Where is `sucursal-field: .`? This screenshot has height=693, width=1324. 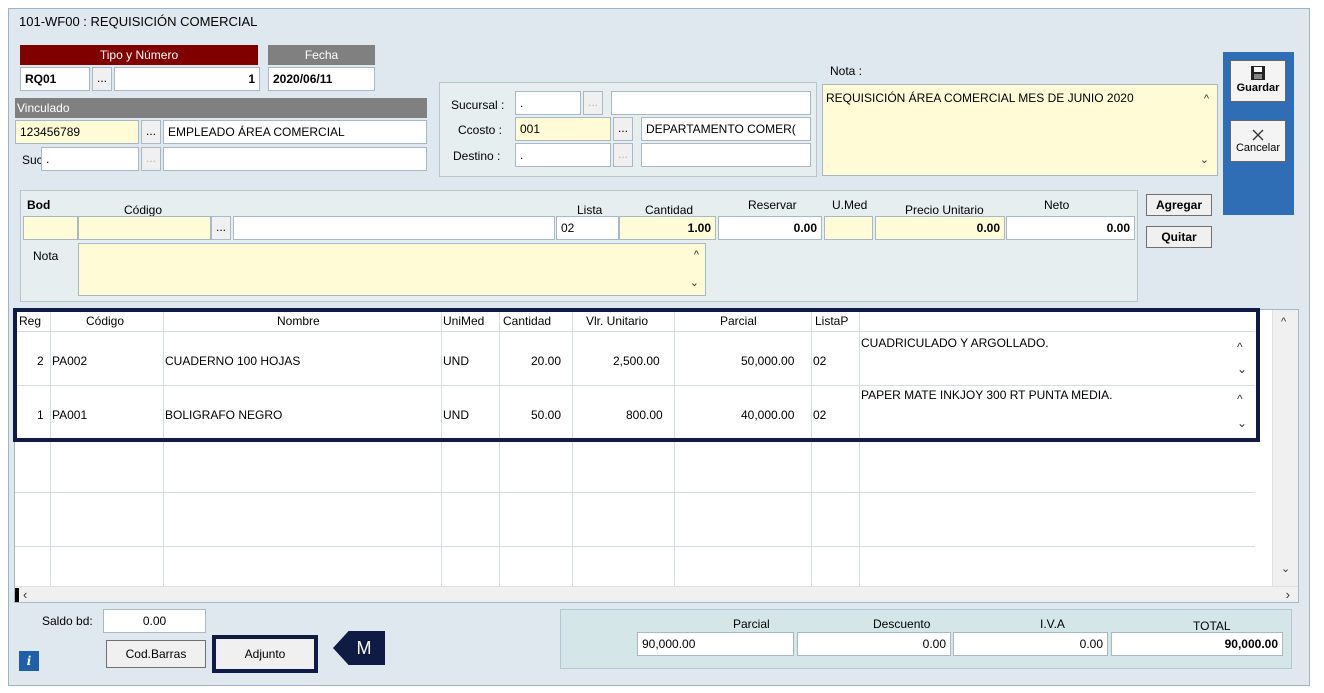
sucursal-field: . is located at coordinates (548, 103).